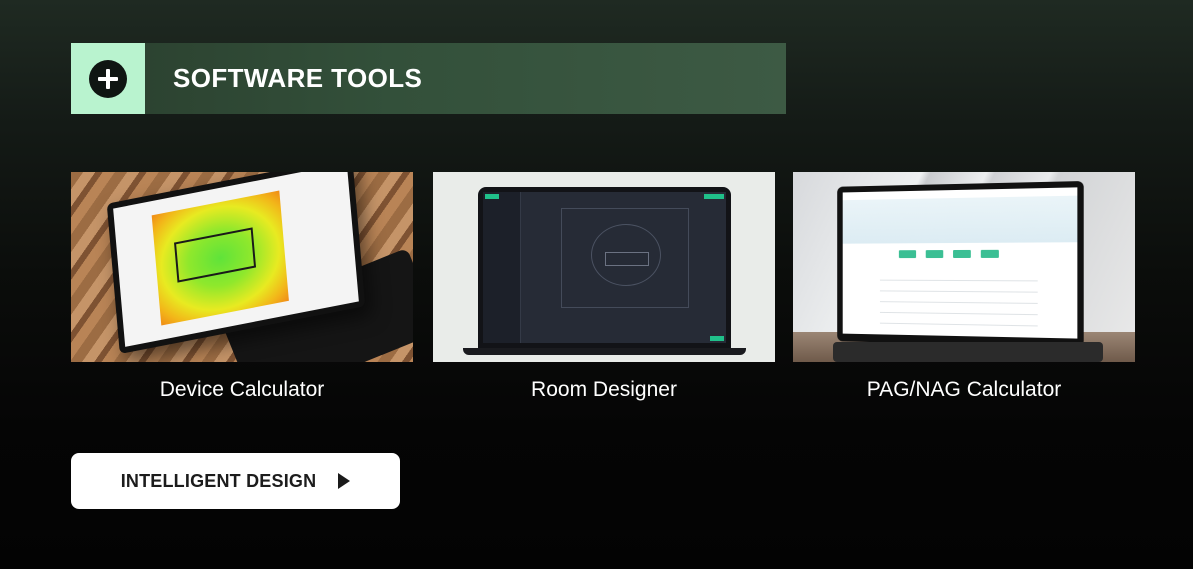 This screenshot has width=1193, height=569. I want to click on tool-label-room-designer: Room Designer, so click(604, 390).